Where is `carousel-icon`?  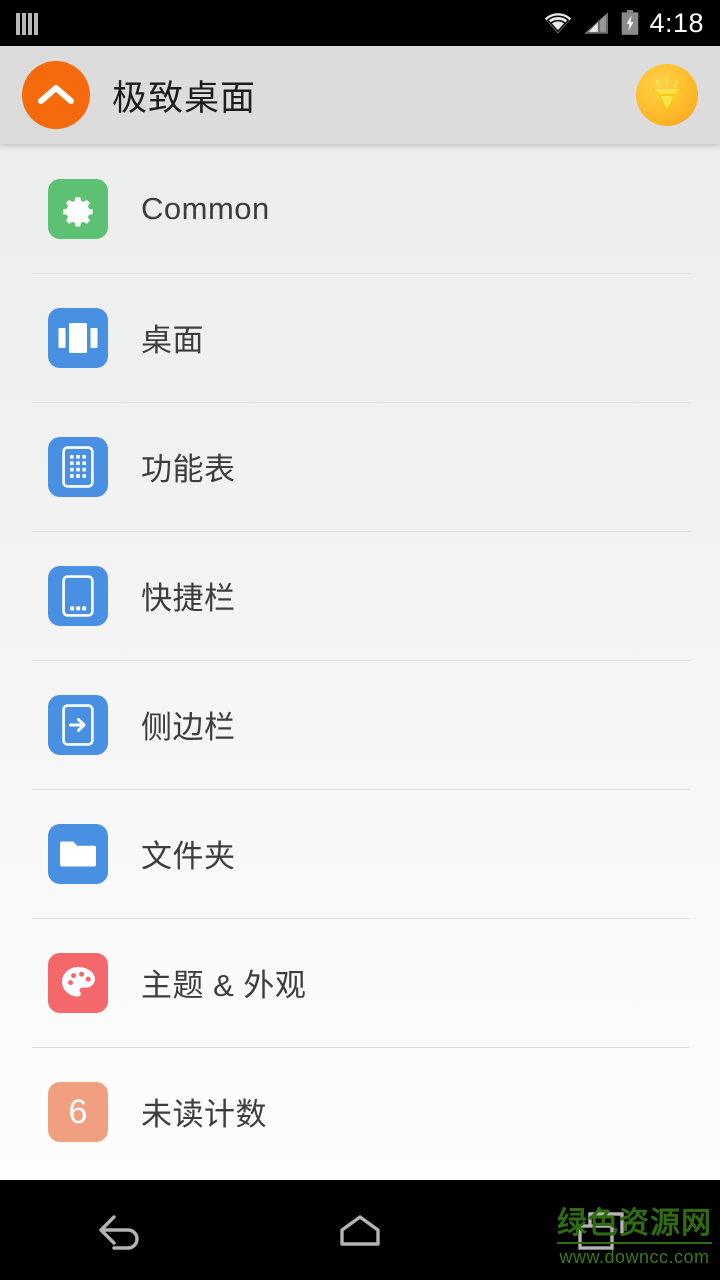
carousel-icon is located at coordinates (78, 337).